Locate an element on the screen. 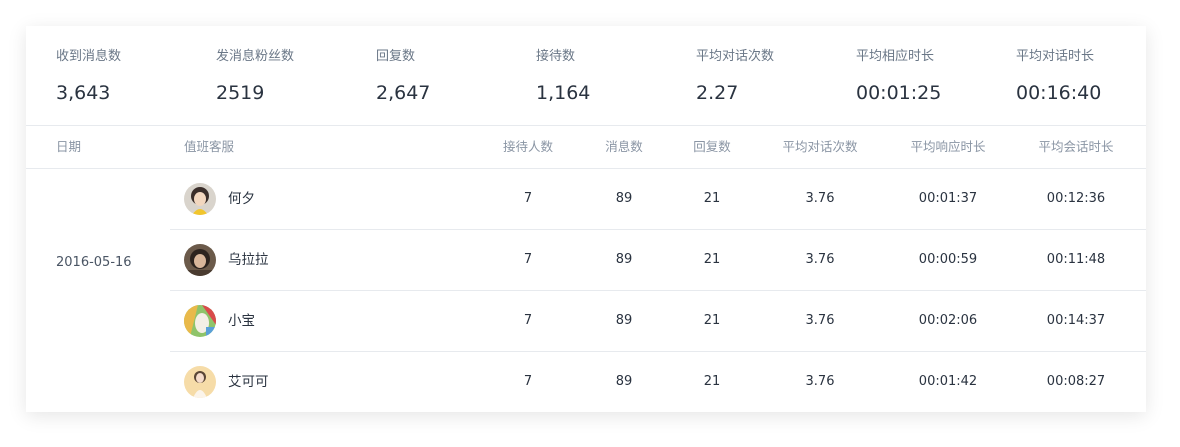 This screenshot has width=1180, height=447. avg-session: 00:08:27 is located at coordinates (1076, 381).